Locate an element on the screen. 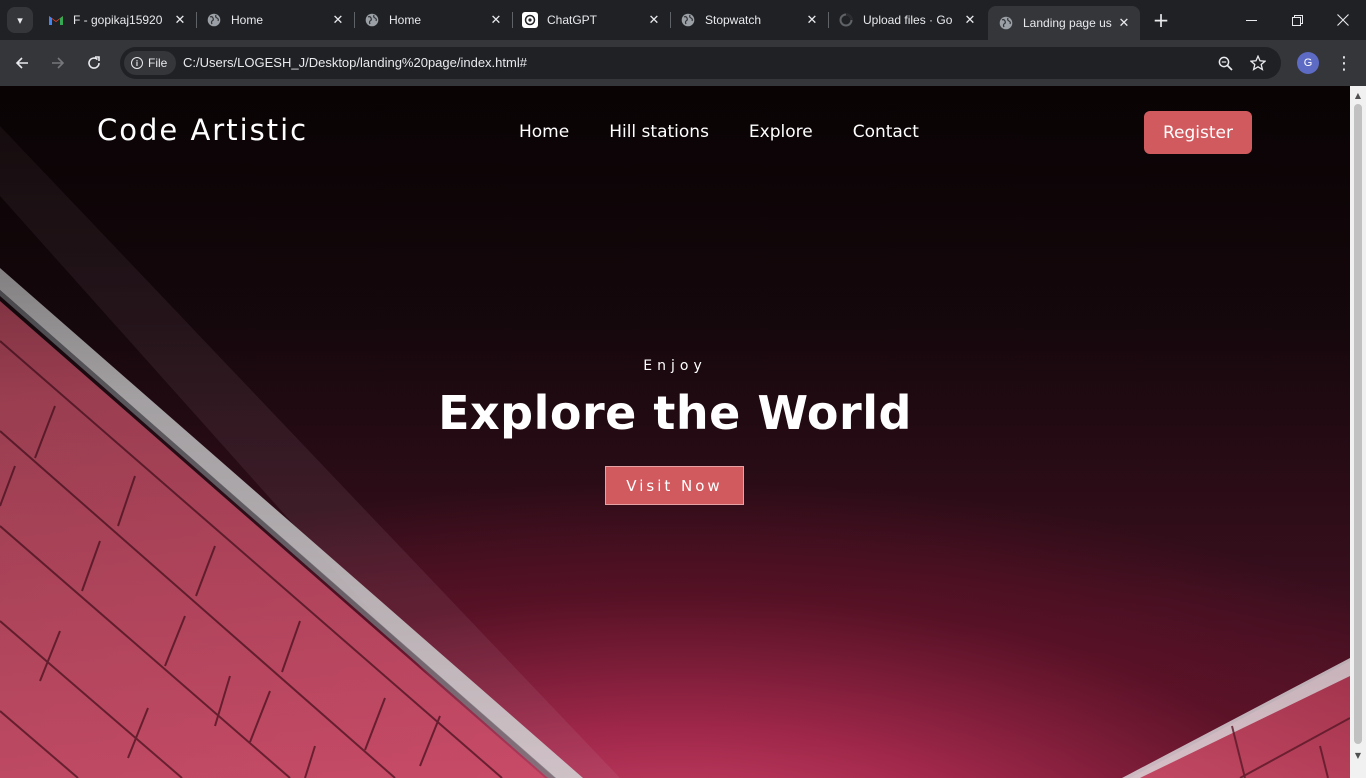 The image size is (1366, 778). tab-gmail: F - gopikaj15920 ✕ is located at coordinates (117, 20).